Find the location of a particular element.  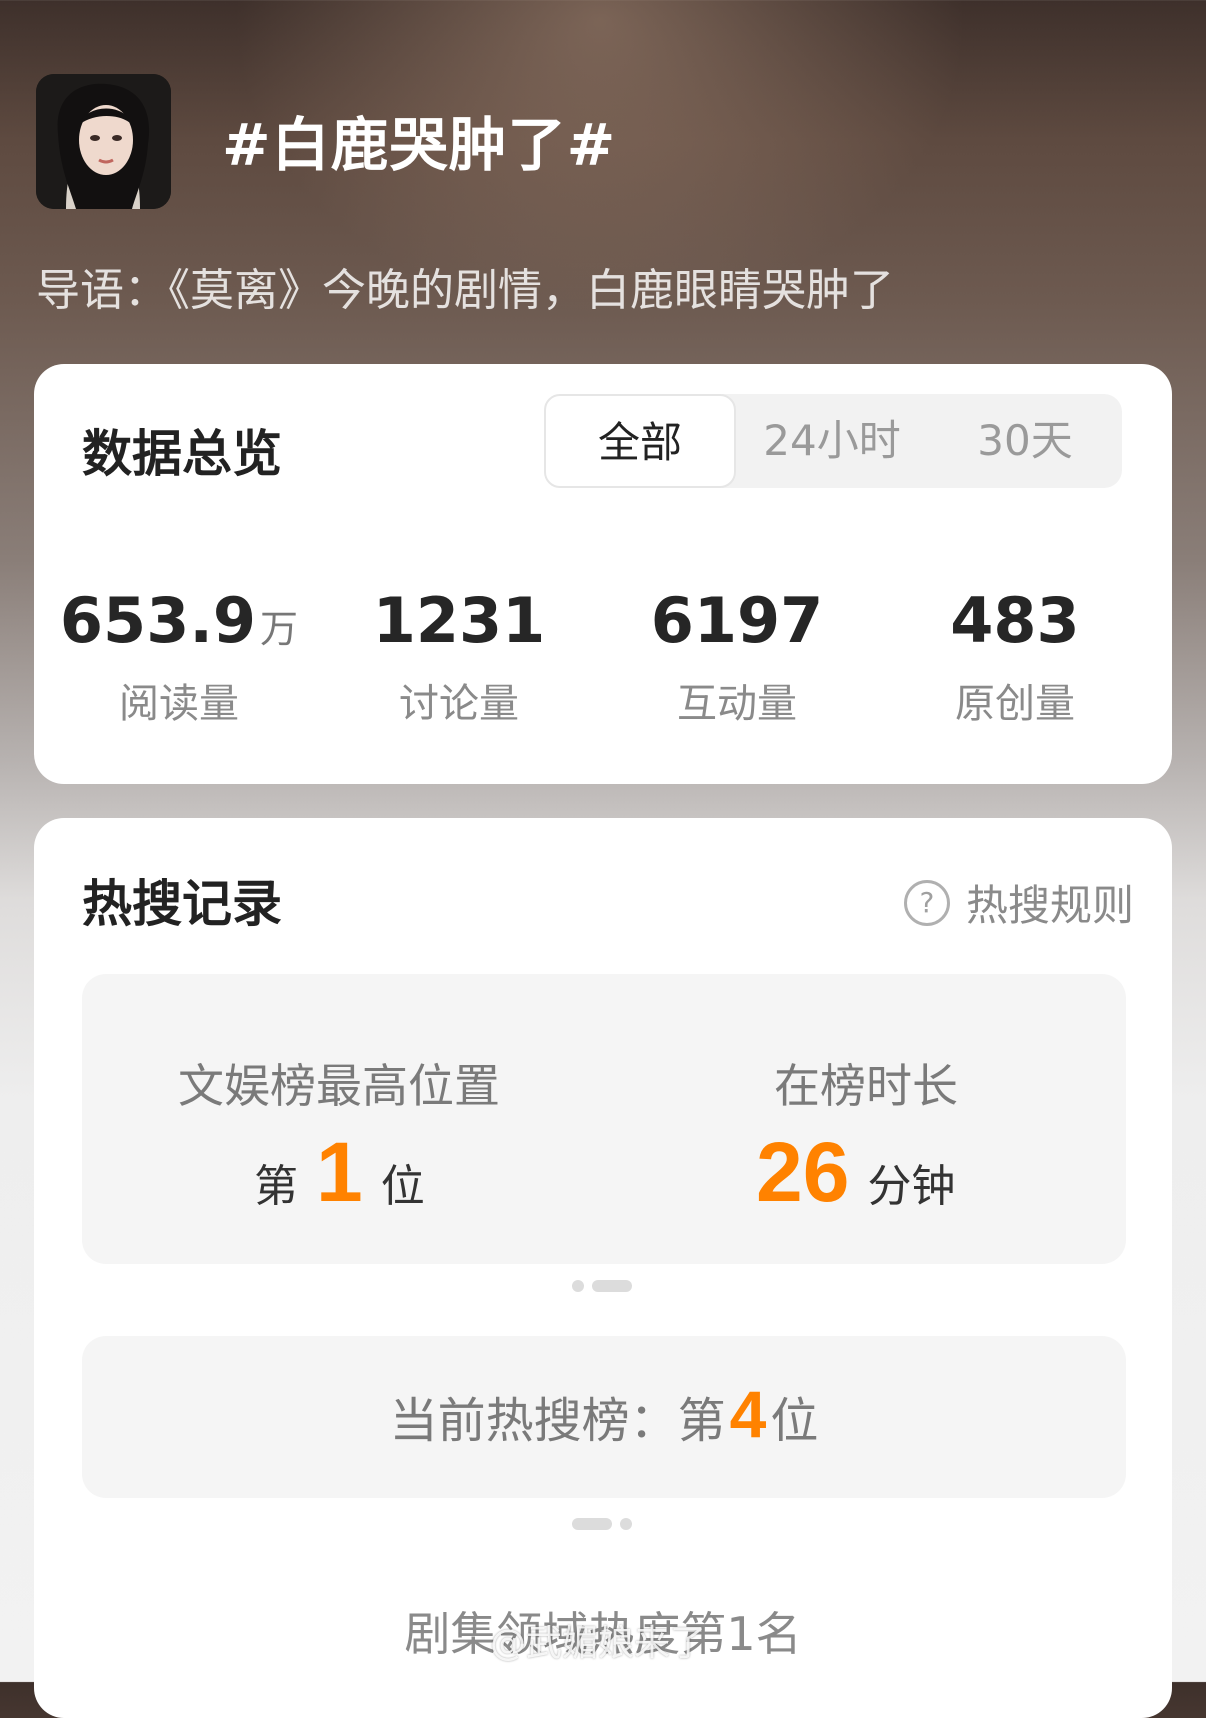

current-rank: 当前热搜榜：第4位 is located at coordinates (604, 1414).